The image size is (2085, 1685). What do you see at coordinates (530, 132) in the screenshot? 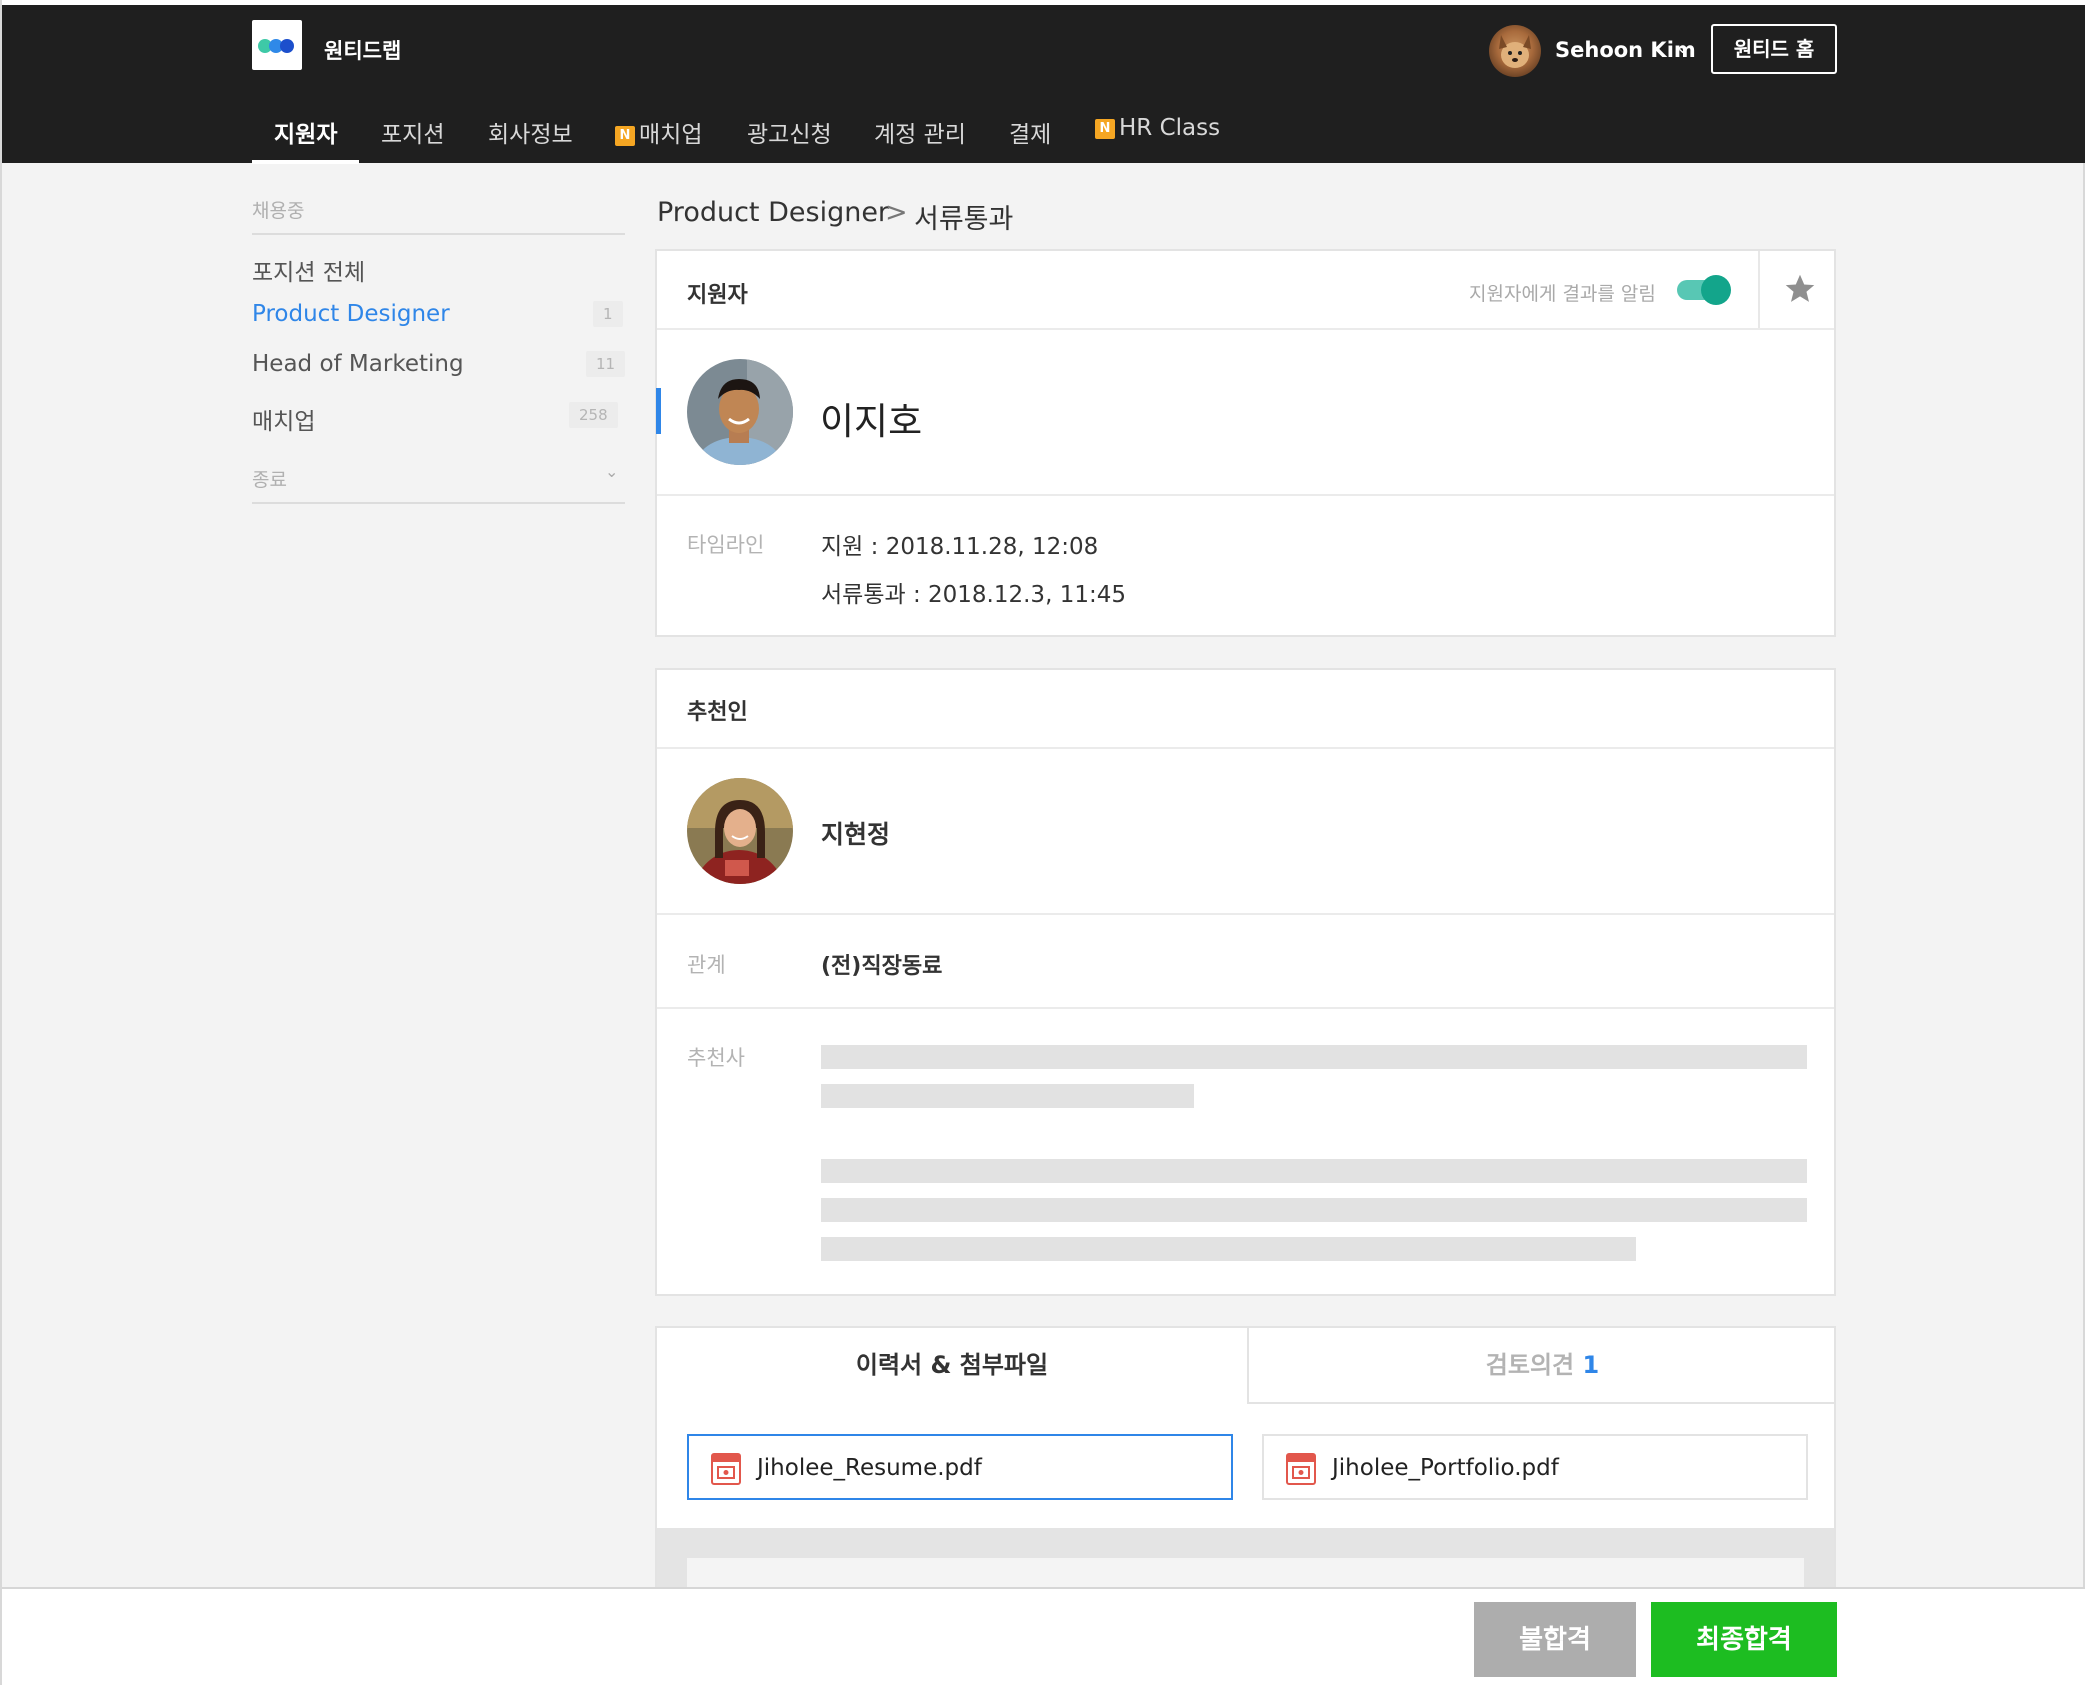
I see `nav-tab-company-info: 회사정보` at bounding box center [530, 132].